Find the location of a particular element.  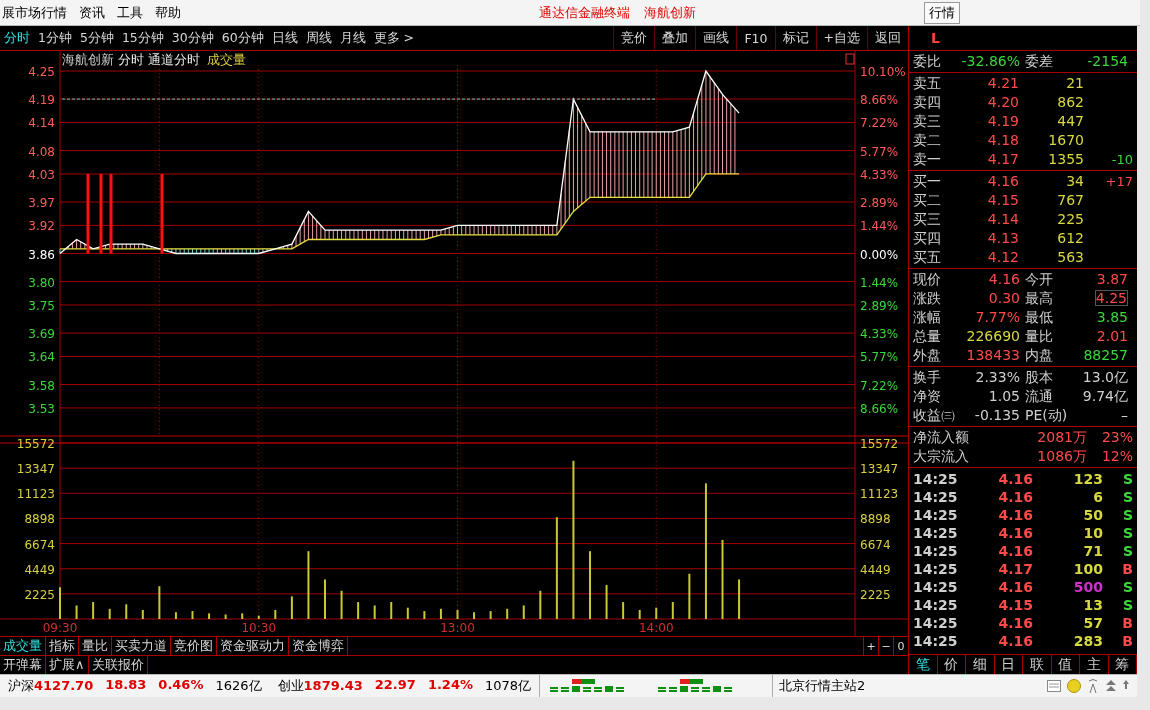

percent-label: 1.44% is located at coordinates (879, 282).